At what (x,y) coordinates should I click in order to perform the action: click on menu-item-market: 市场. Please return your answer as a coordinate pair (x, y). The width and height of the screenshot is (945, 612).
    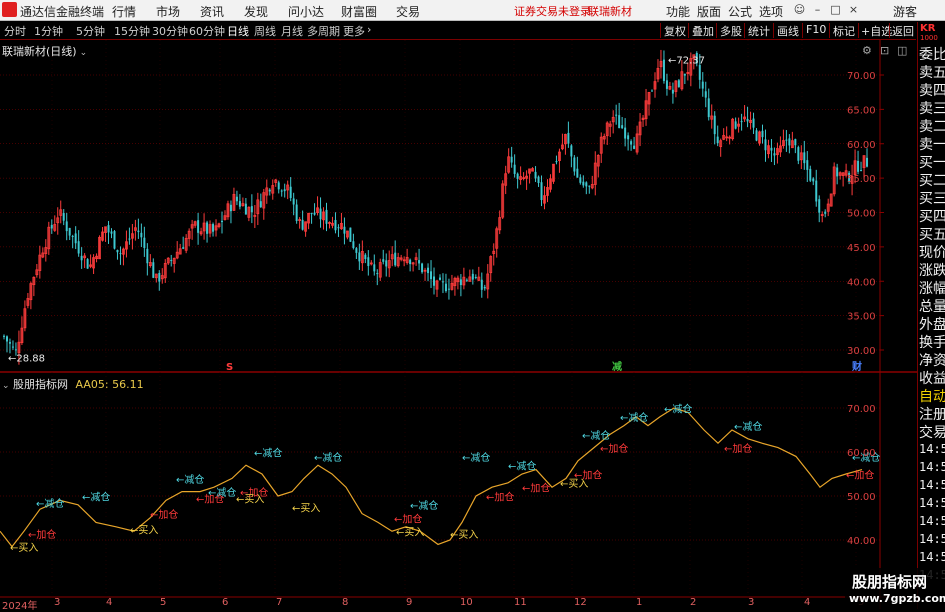
    Looking at the image, I should click on (168, 11).